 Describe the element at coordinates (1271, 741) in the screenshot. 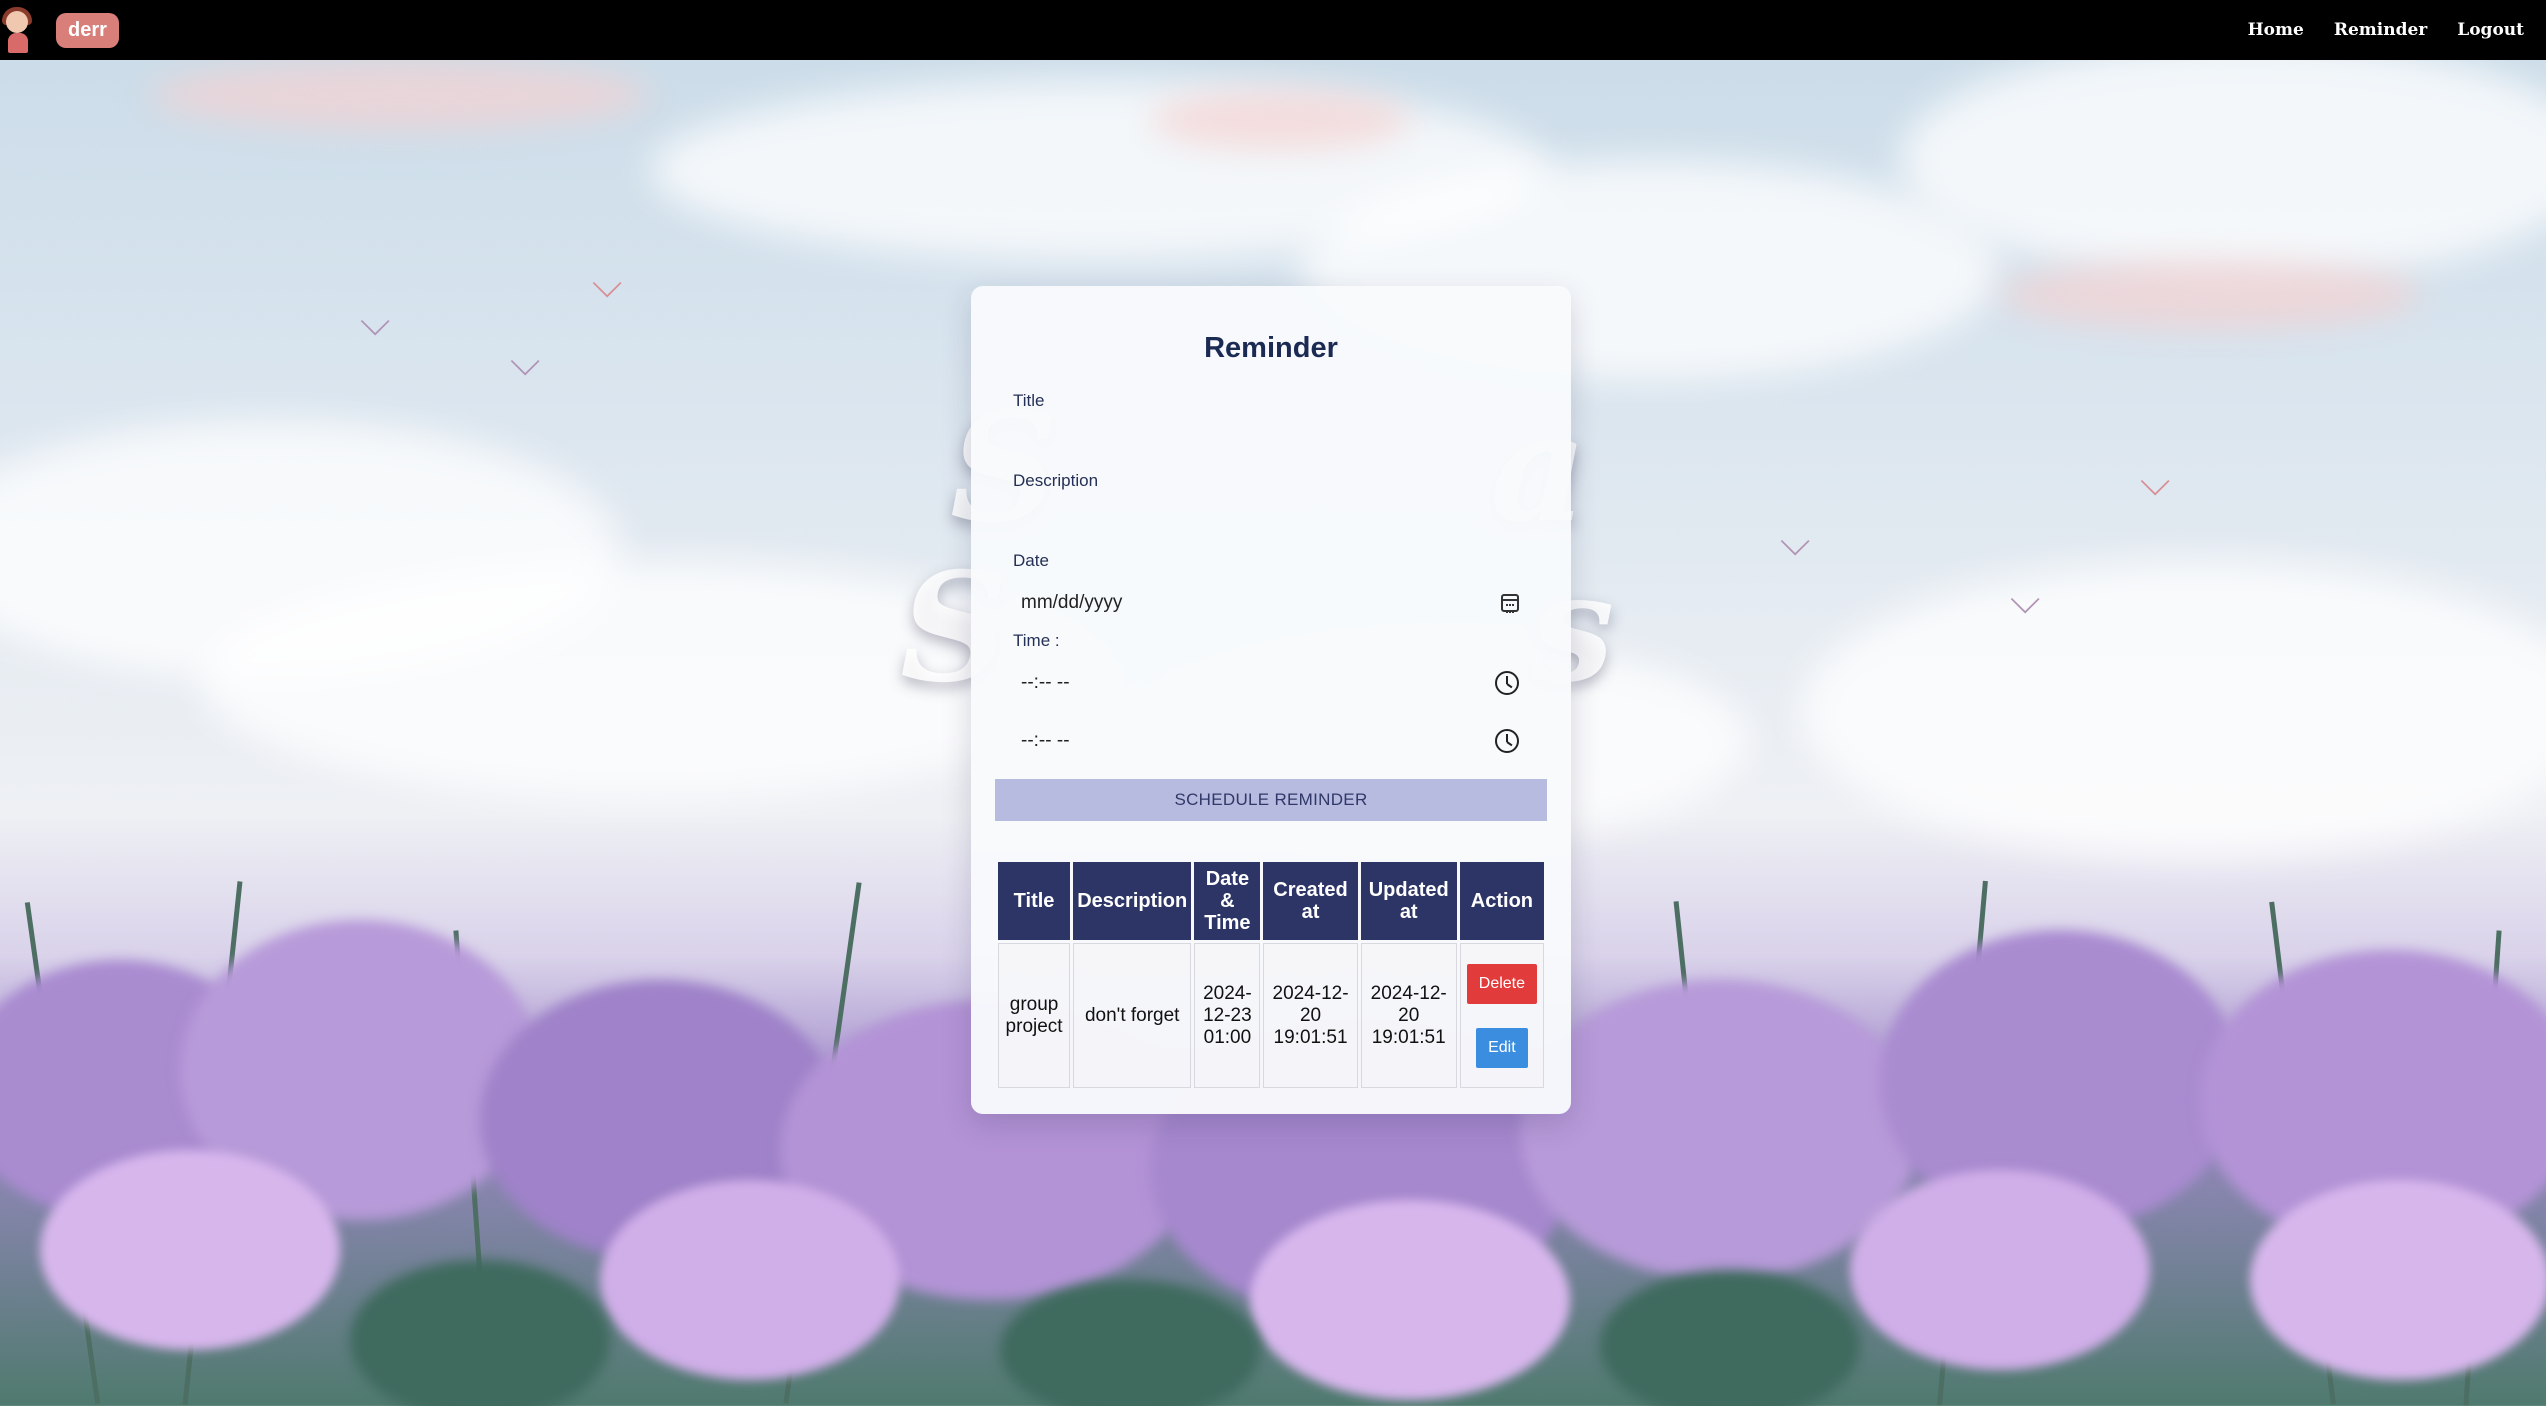

I see `end-time-input: --:-- --` at that location.